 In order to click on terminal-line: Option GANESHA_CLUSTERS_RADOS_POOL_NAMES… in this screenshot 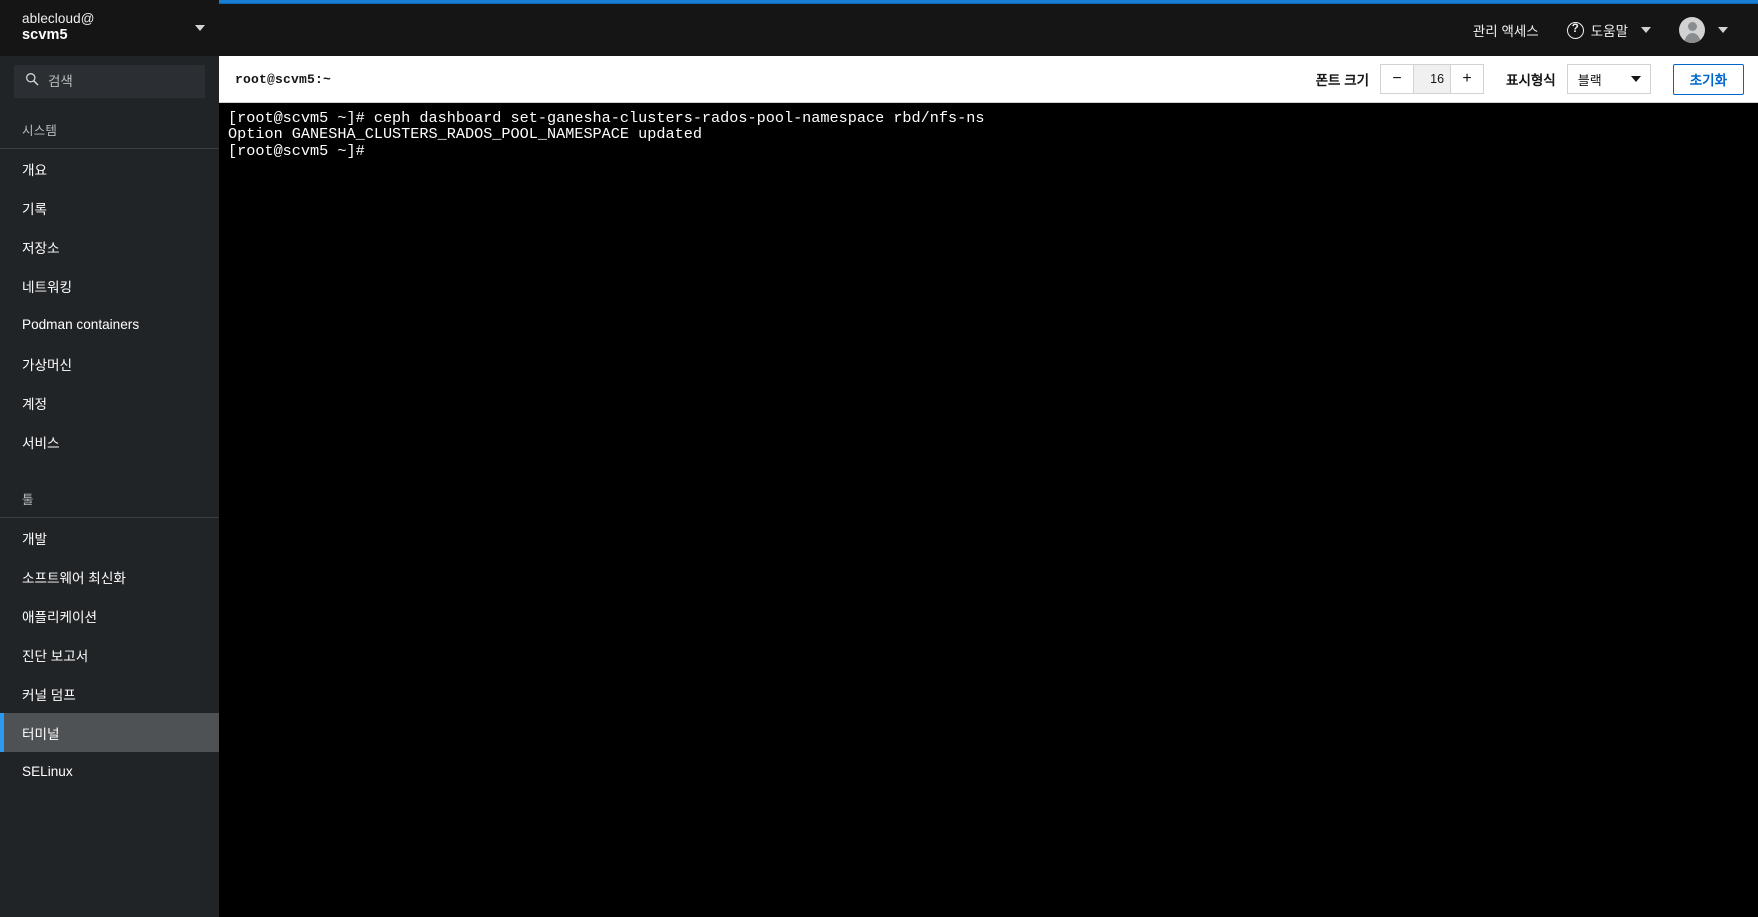, I will do `click(465, 134)`.